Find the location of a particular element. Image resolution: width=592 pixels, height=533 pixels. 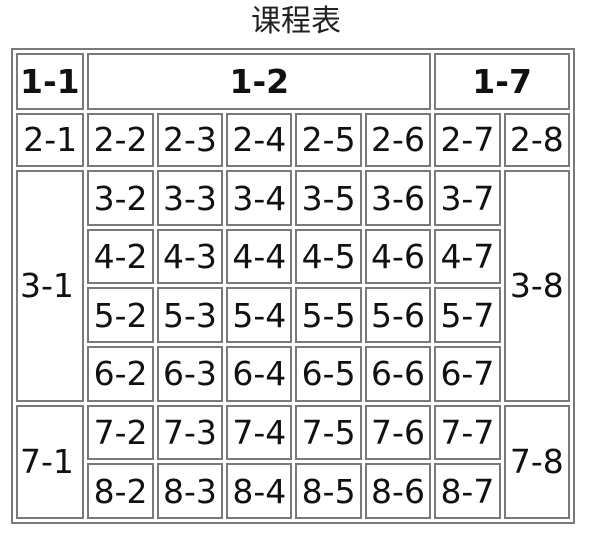

header-cell-1-2: 1-2 is located at coordinates (259, 81).